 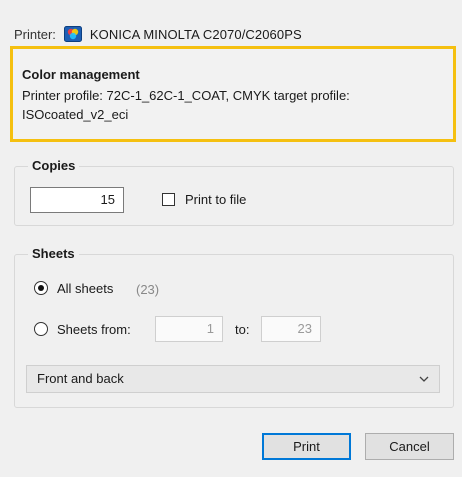 I want to click on sheets-from-label: Sheets from:, so click(x=94, y=329).